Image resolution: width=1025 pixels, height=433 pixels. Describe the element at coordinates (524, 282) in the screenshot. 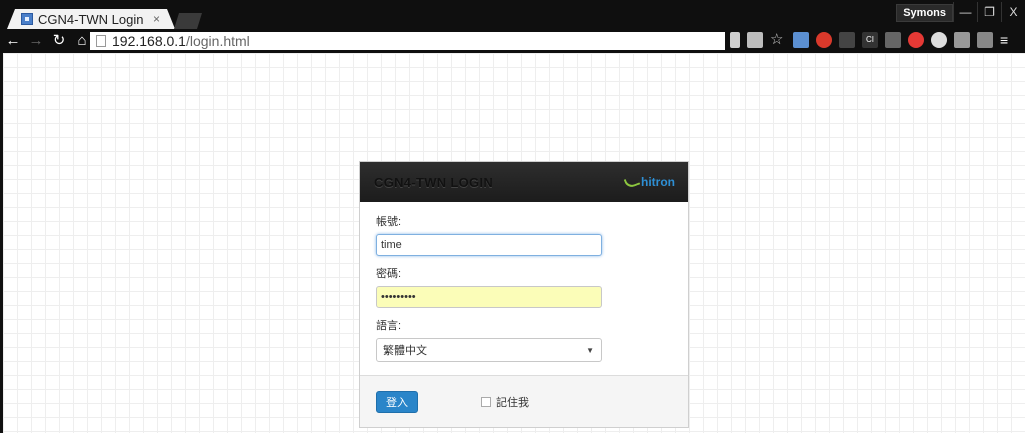

I see `login-form: 帳號: 密碼: 語言: 繁體中文 ▼` at that location.